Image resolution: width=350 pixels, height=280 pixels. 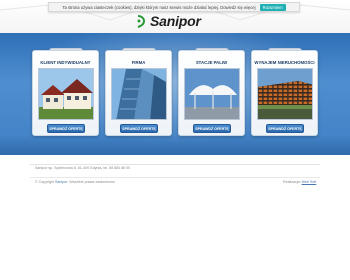 I want to click on offer-card-fuel-stations: STACJE PALIW SPRAWDŹ OFERTĘ, so click(x=211, y=93).